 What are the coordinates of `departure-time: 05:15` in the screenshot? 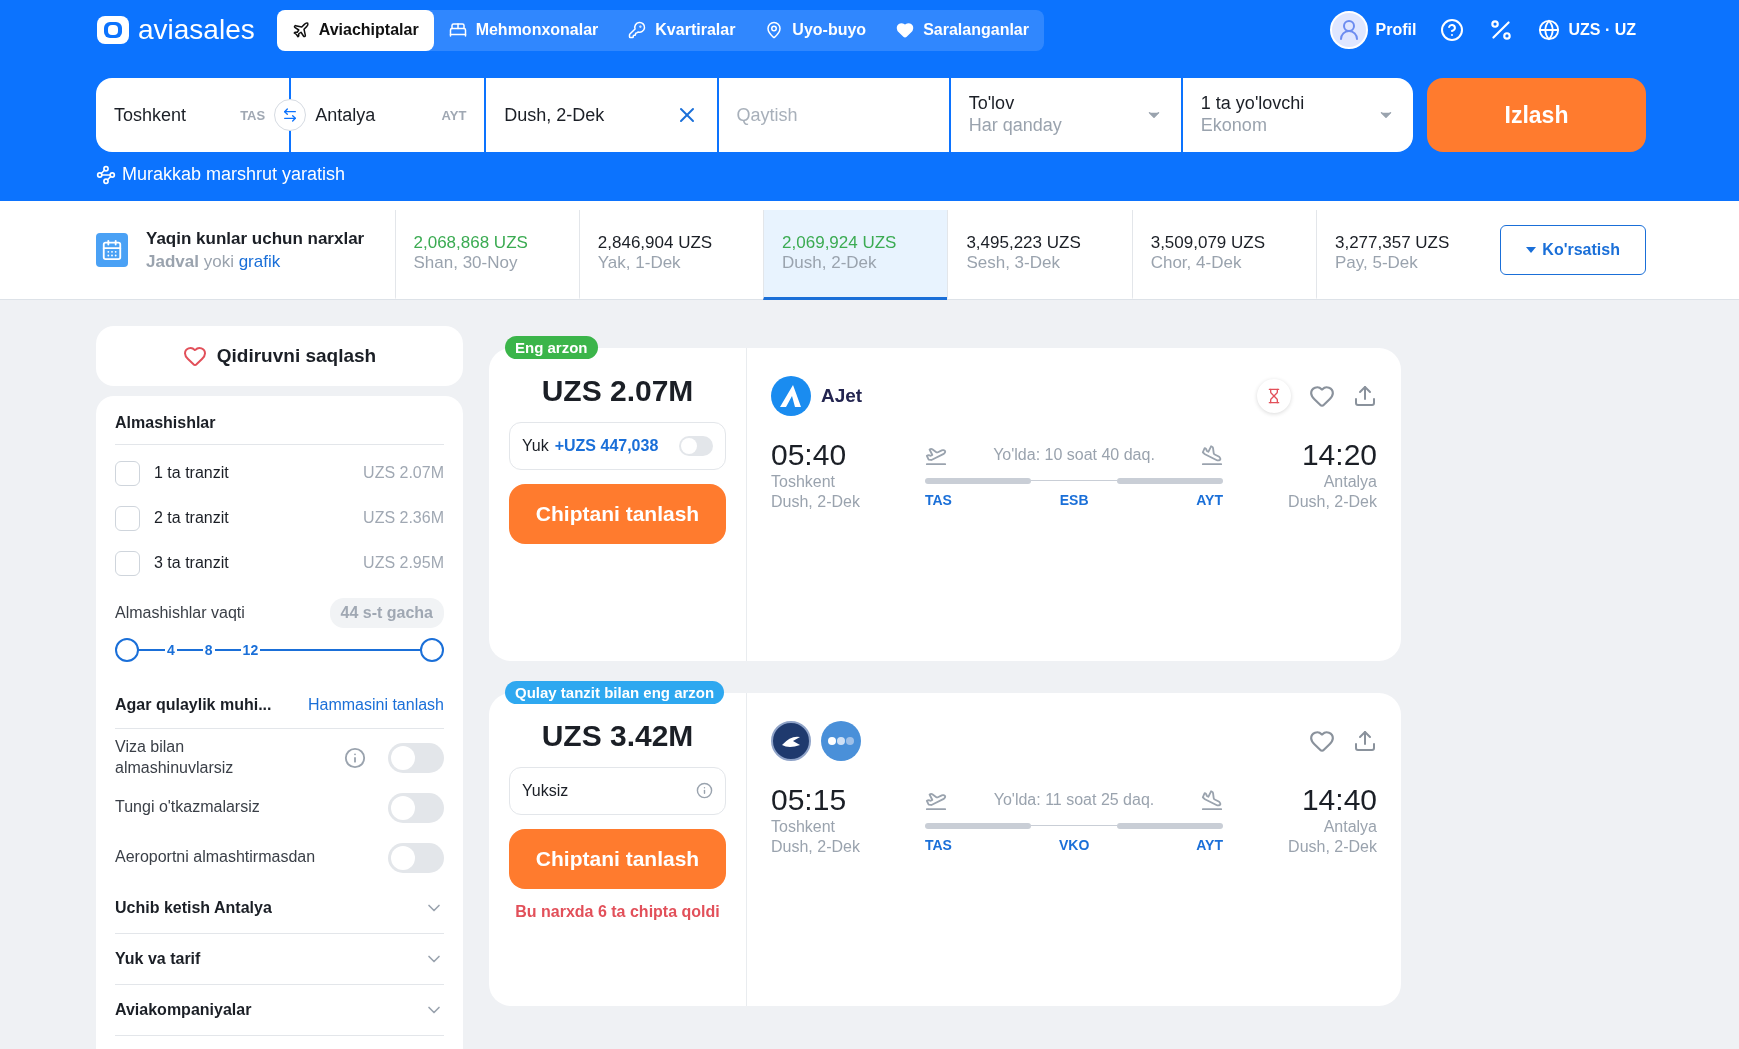 It's located at (809, 799).